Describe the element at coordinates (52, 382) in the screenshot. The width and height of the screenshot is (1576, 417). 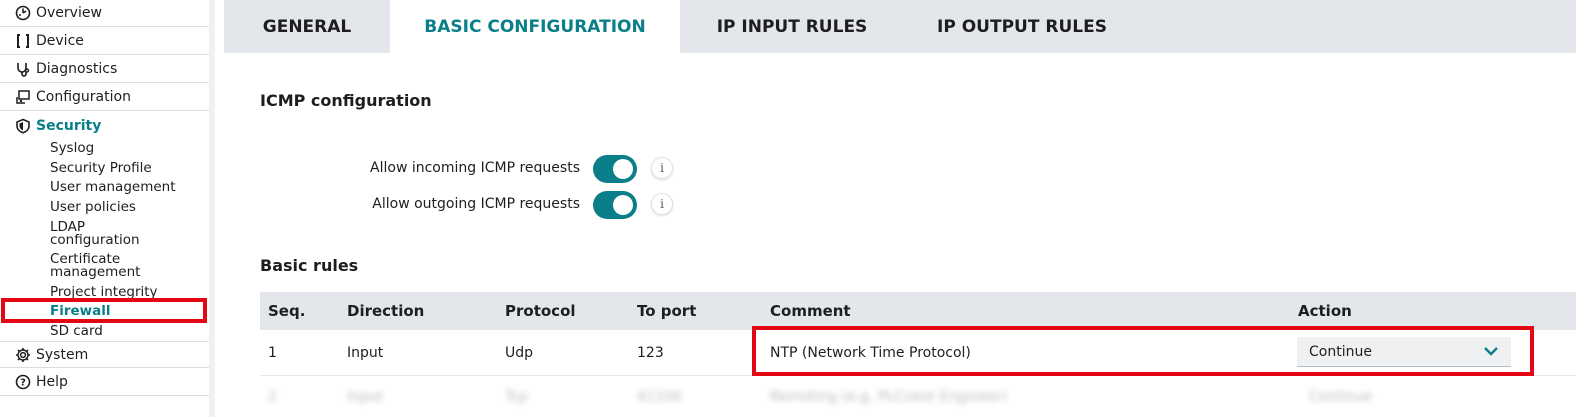
I see `sidebar-item-label: Help` at that location.